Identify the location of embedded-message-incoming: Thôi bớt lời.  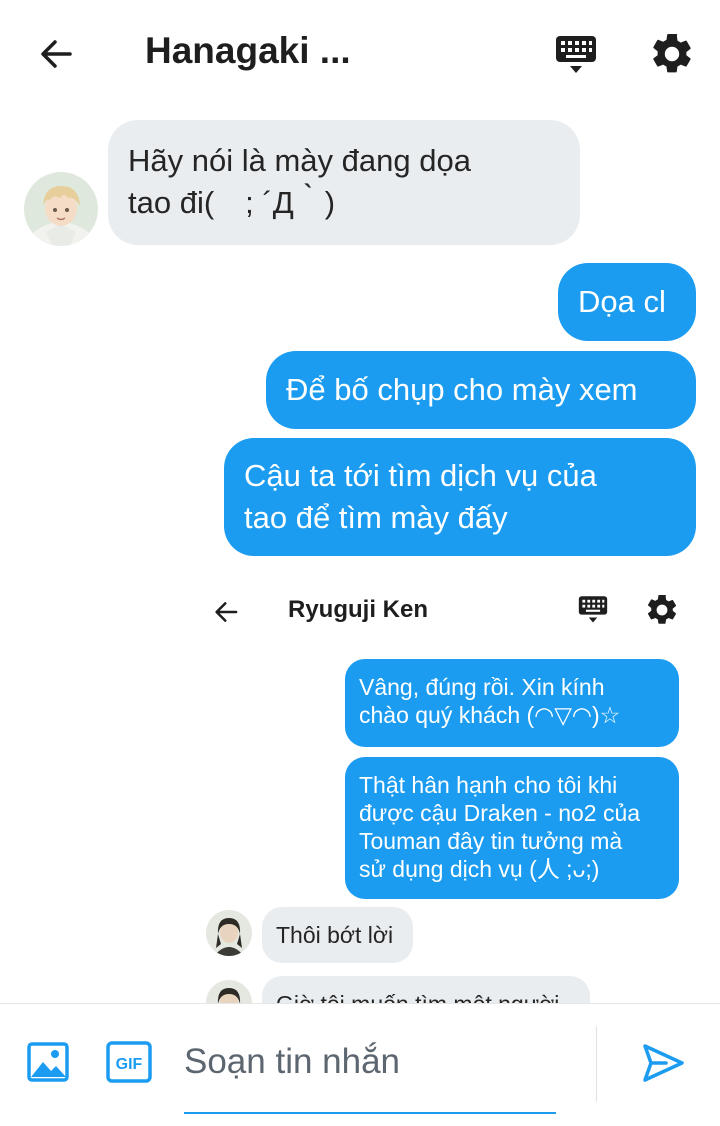
(337, 935).